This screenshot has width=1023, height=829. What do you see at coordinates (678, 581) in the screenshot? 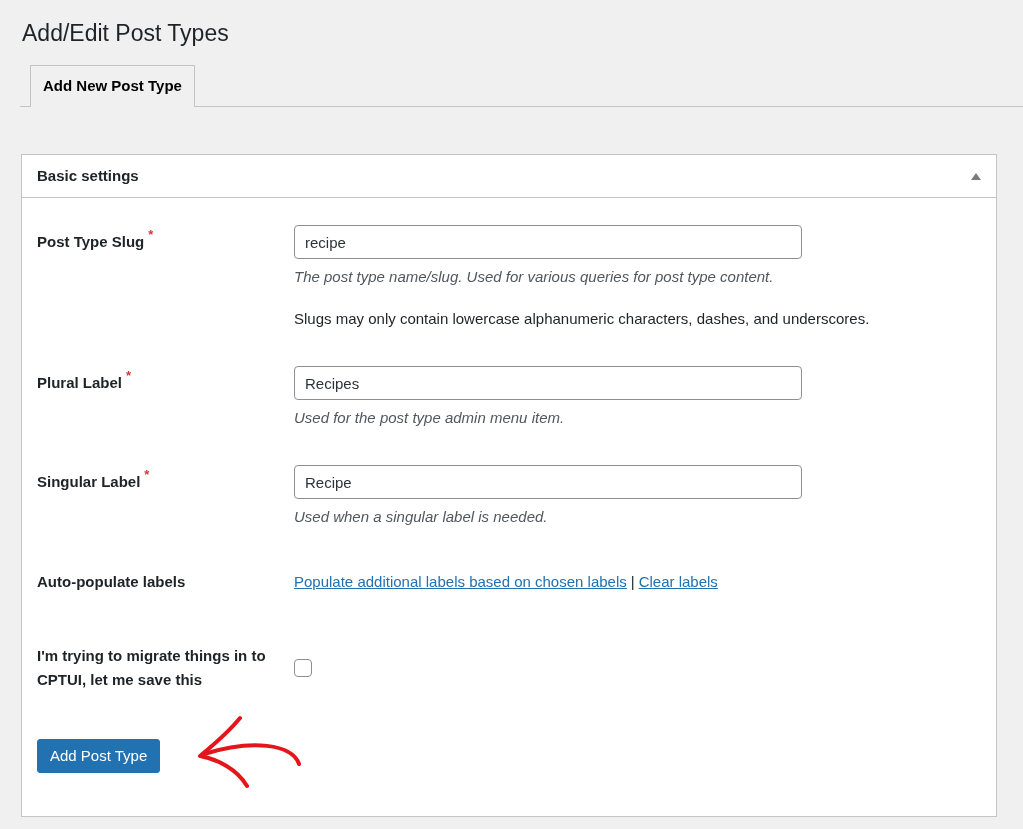
I see `text-link: Clear labels` at bounding box center [678, 581].